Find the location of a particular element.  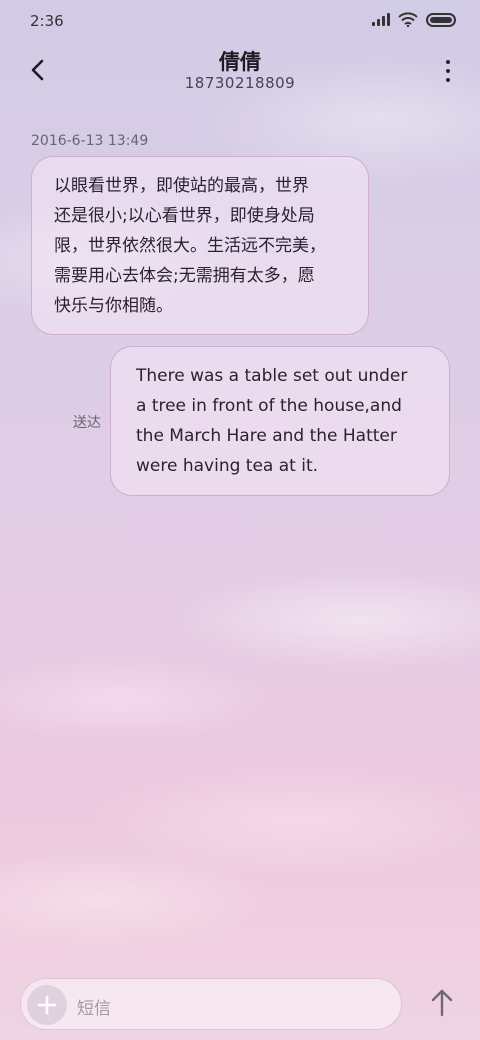

message-timestamp: 2016-6-13 13:49 is located at coordinates (90, 141).